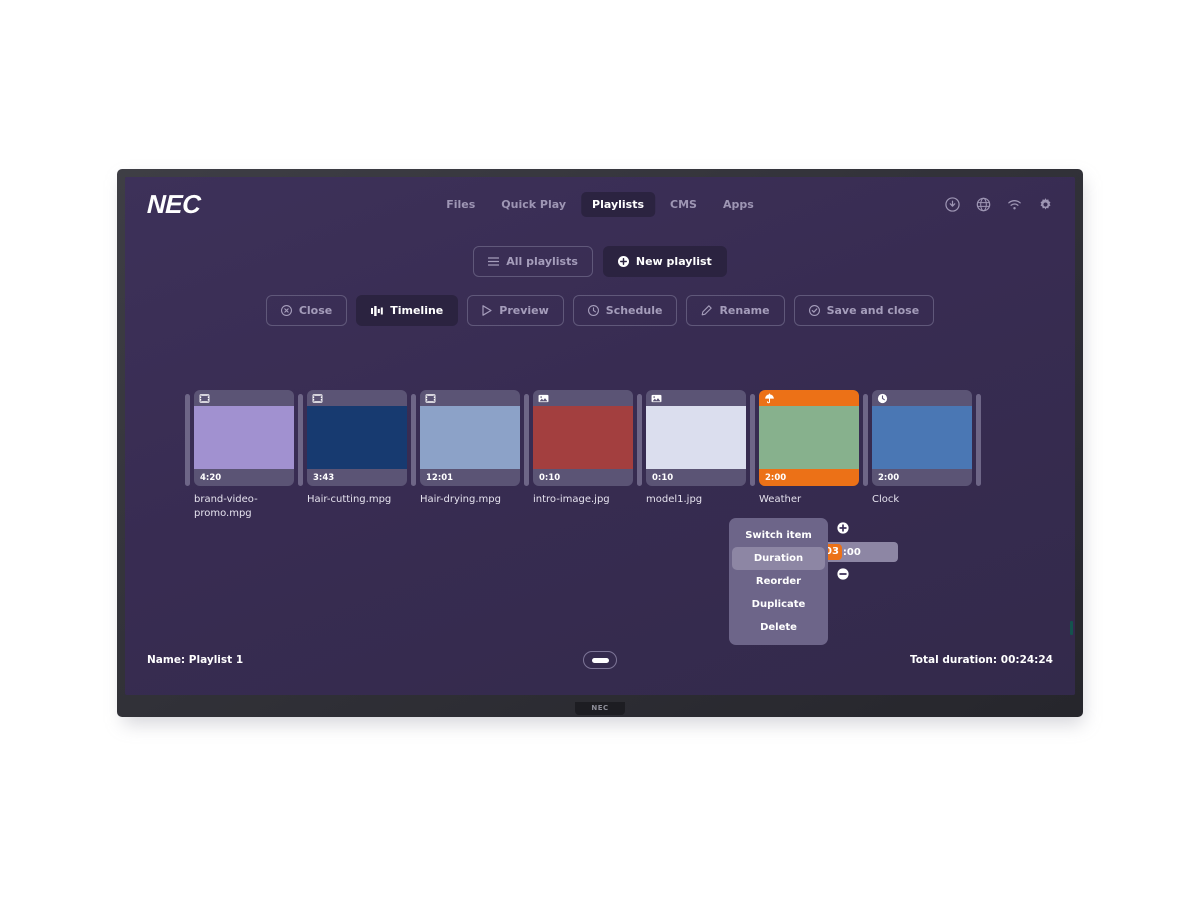  I want to click on timeline-item-tile: 12:01, so click(470, 438).